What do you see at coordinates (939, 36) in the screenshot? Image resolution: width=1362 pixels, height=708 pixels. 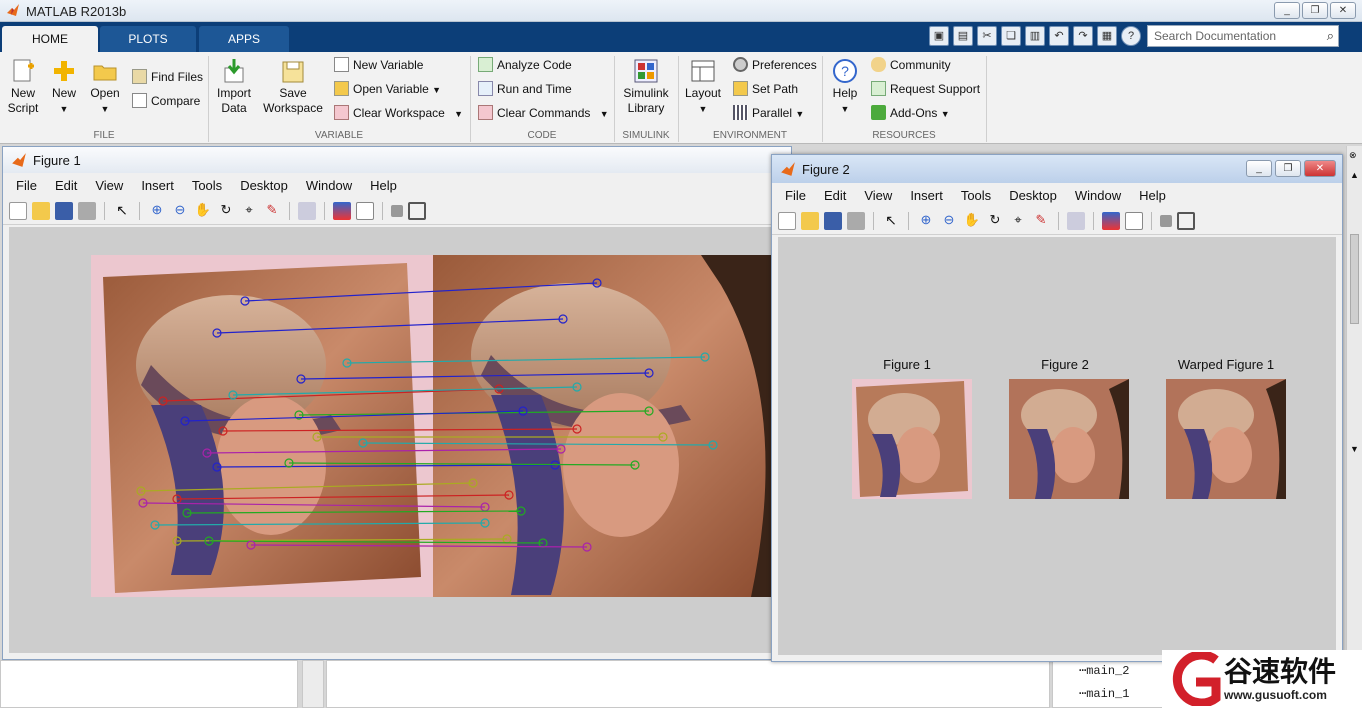 I see `quick-access-icon: ▣` at bounding box center [939, 36].